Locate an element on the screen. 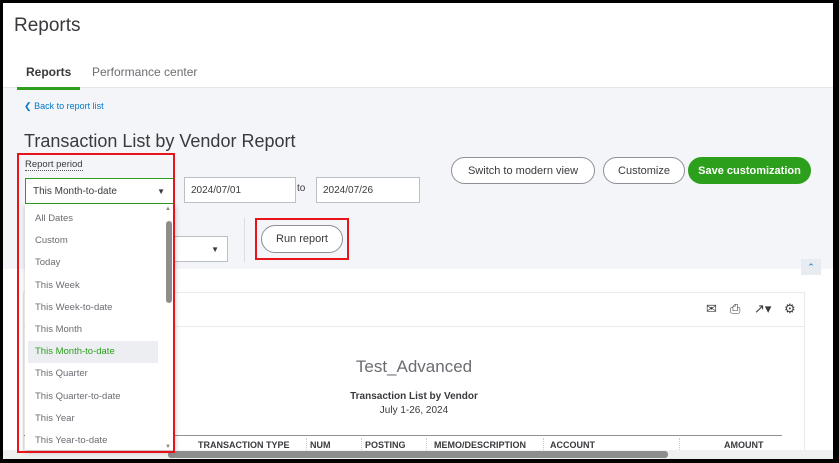 This screenshot has width=839, height=463. tab-performance-center: Performance center is located at coordinates (144, 72).